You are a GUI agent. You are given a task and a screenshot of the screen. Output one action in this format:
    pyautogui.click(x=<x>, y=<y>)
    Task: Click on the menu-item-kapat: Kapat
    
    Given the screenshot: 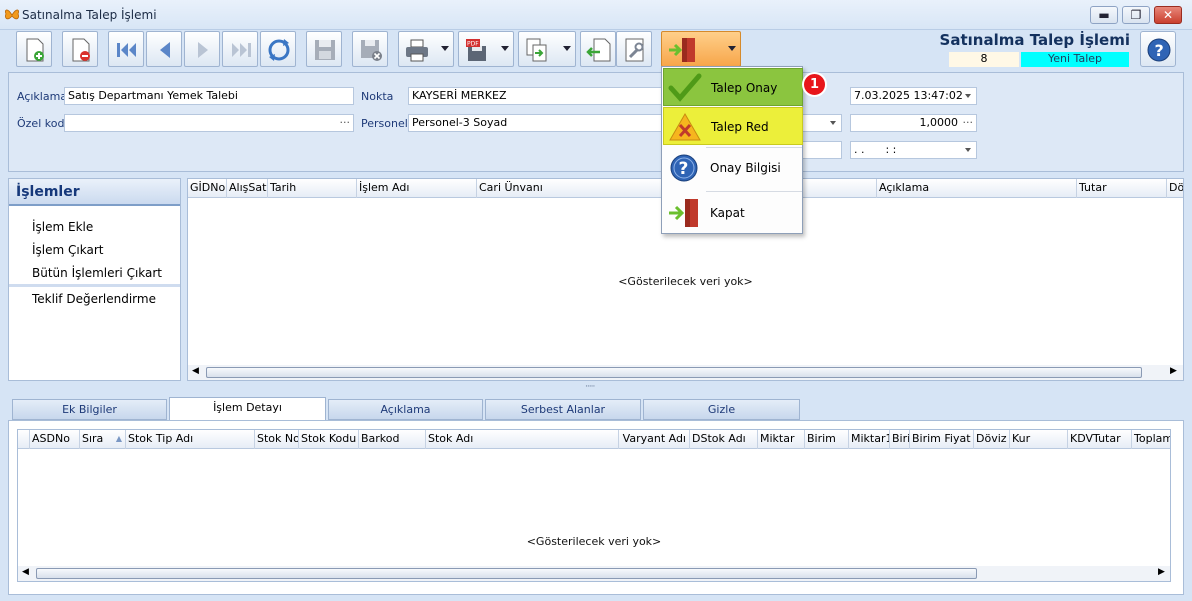 What is the action you would take?
    pyautogui.click(x=733, y=213)
    